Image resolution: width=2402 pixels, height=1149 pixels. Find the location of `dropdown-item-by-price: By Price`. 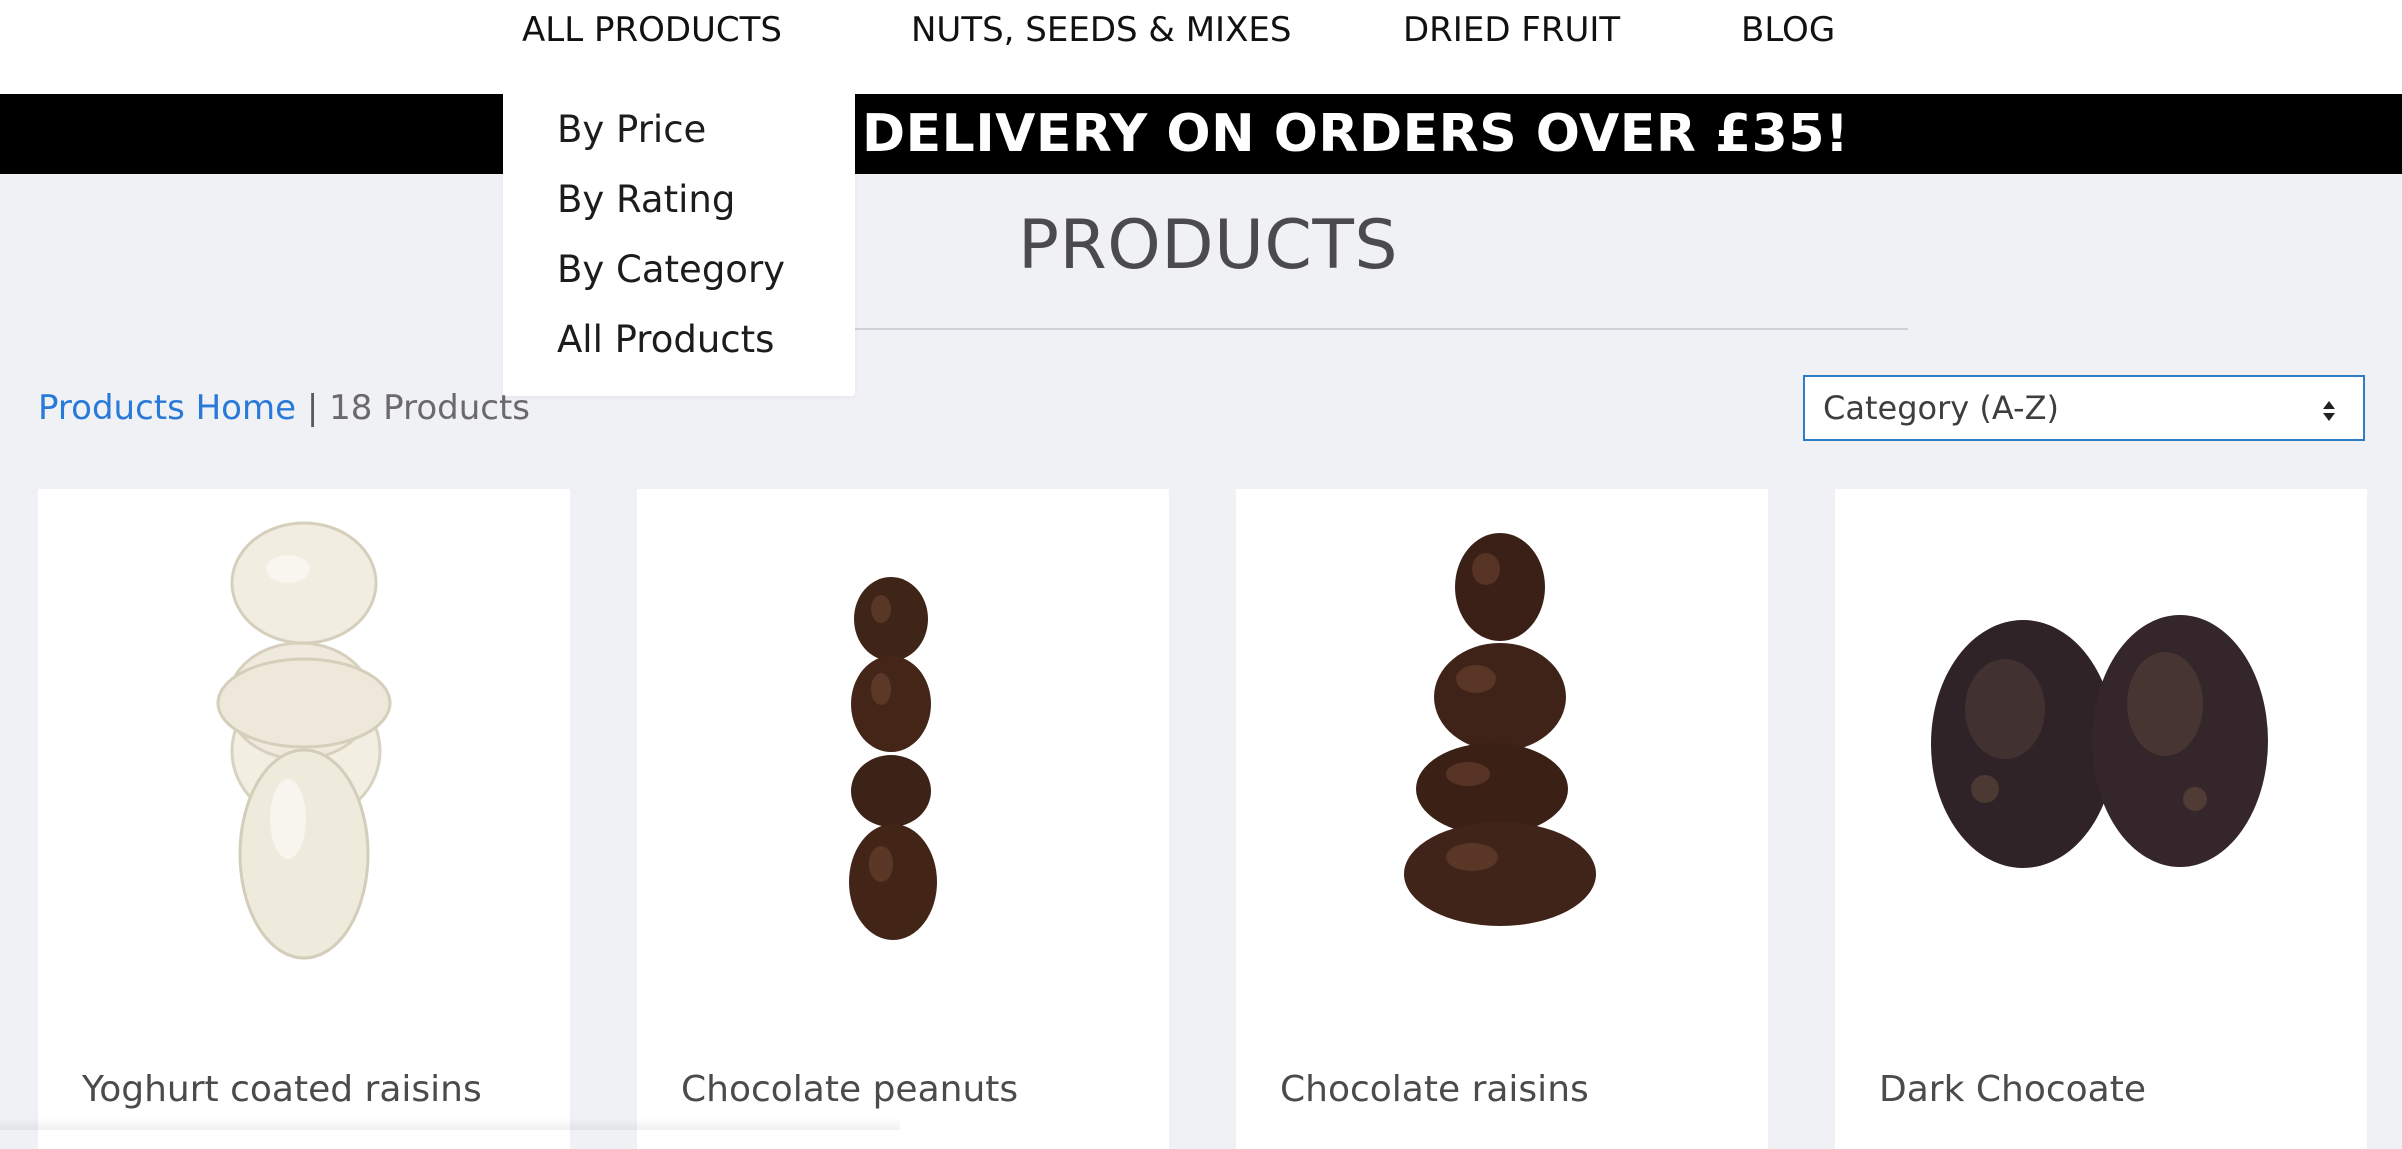

dropdown-item-by-price: By Price is located at coordinates (631, 129).